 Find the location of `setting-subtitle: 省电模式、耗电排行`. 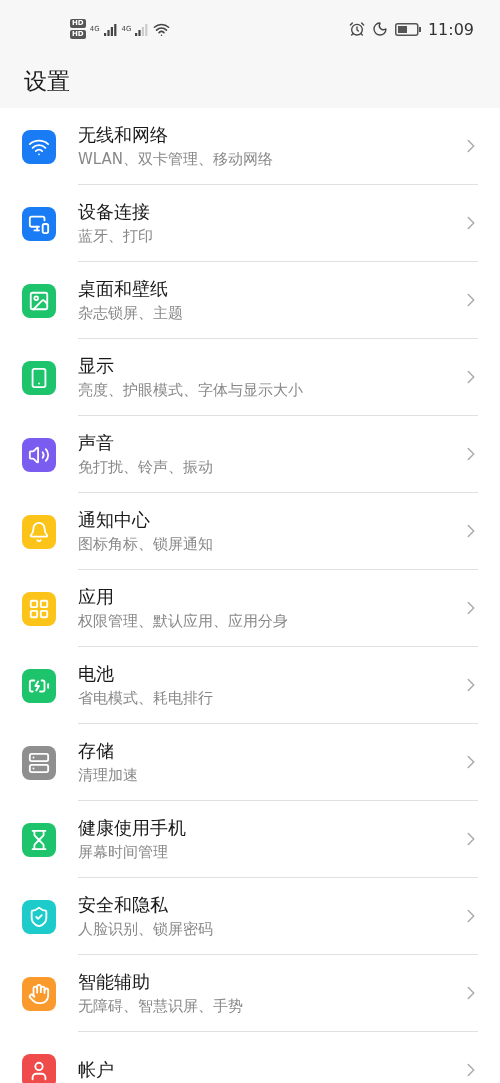

setting-subtitle: 省电模式、耗电排行 is located at coordinates (146, 698).